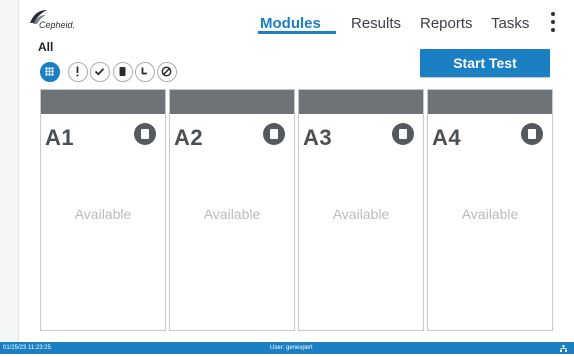 This screenshot has height=357, width=574. I want to click on module-card-a1: A1 Available, so click(103, 210).